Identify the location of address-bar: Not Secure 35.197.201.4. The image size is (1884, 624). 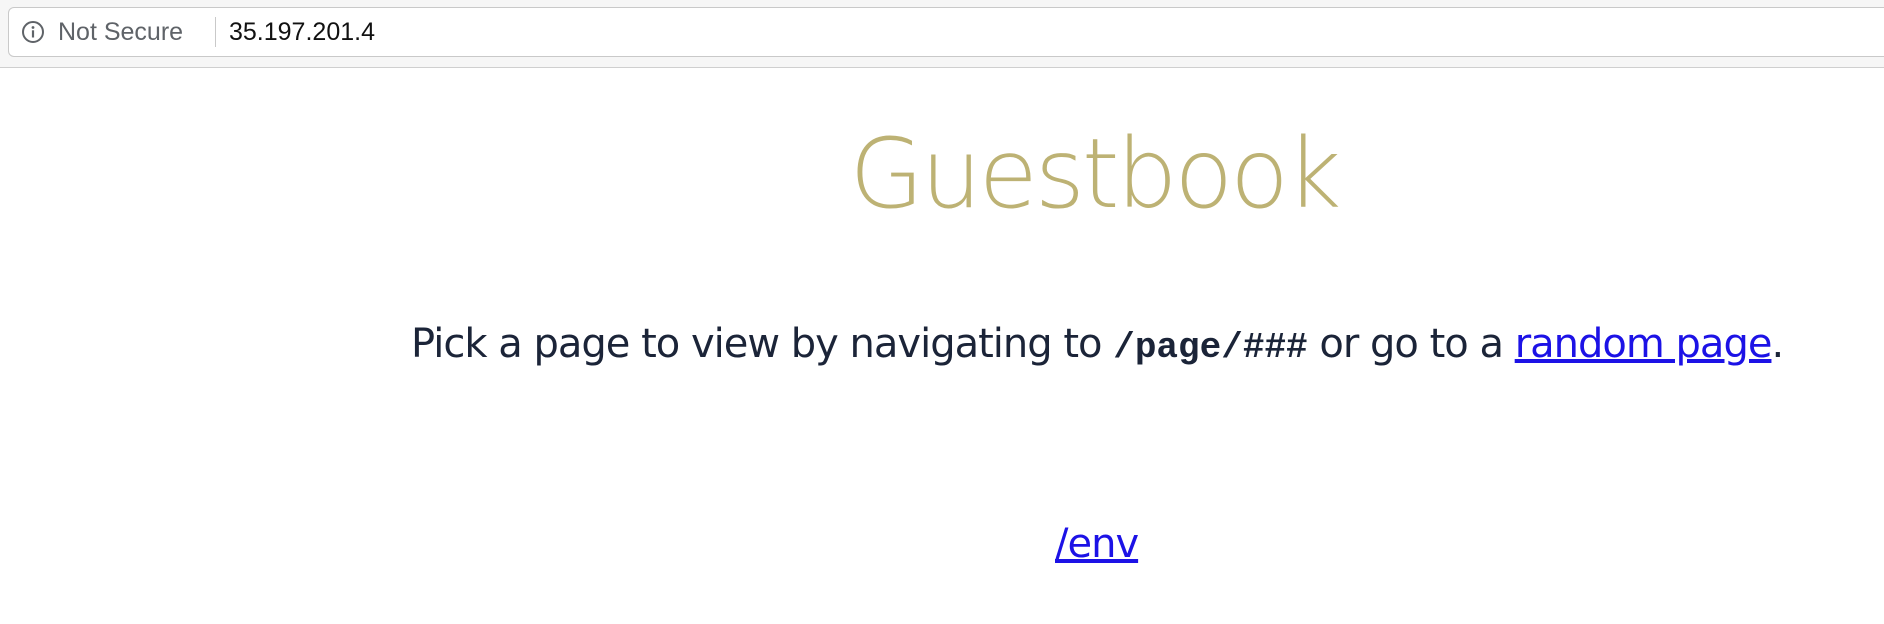
(946, 32).